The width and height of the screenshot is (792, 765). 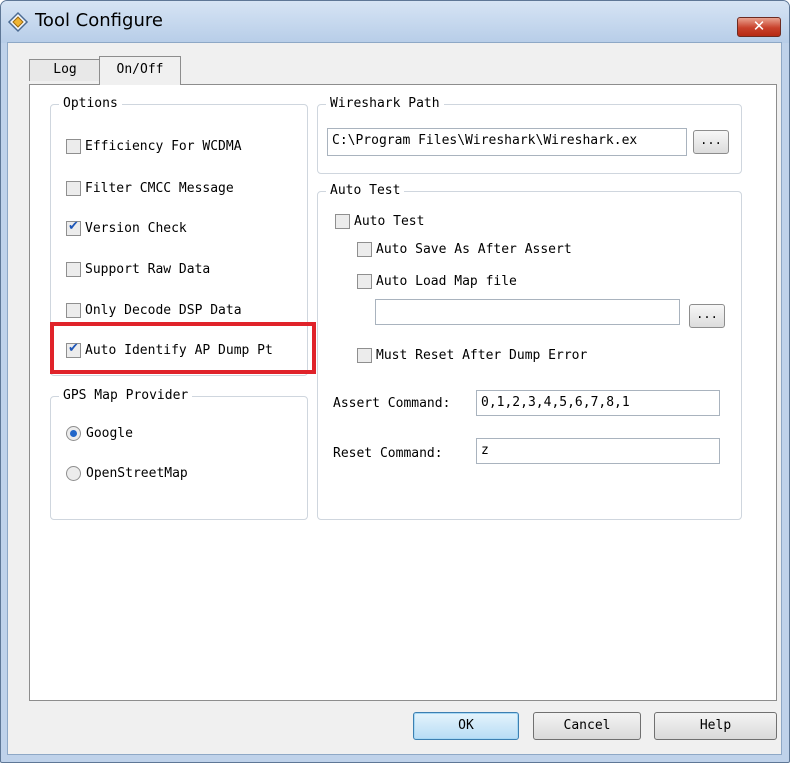 I want to click on window-title: Tool Configure, so click(x=99, y=20).